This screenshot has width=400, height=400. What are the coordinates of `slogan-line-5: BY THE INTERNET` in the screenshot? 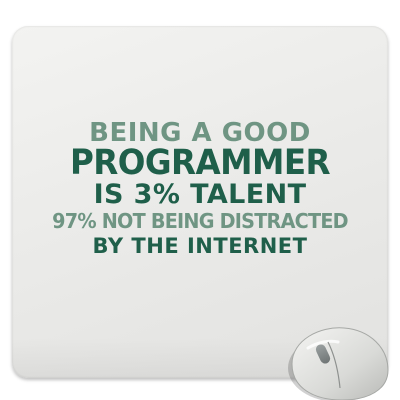 It's located at (200, 246).